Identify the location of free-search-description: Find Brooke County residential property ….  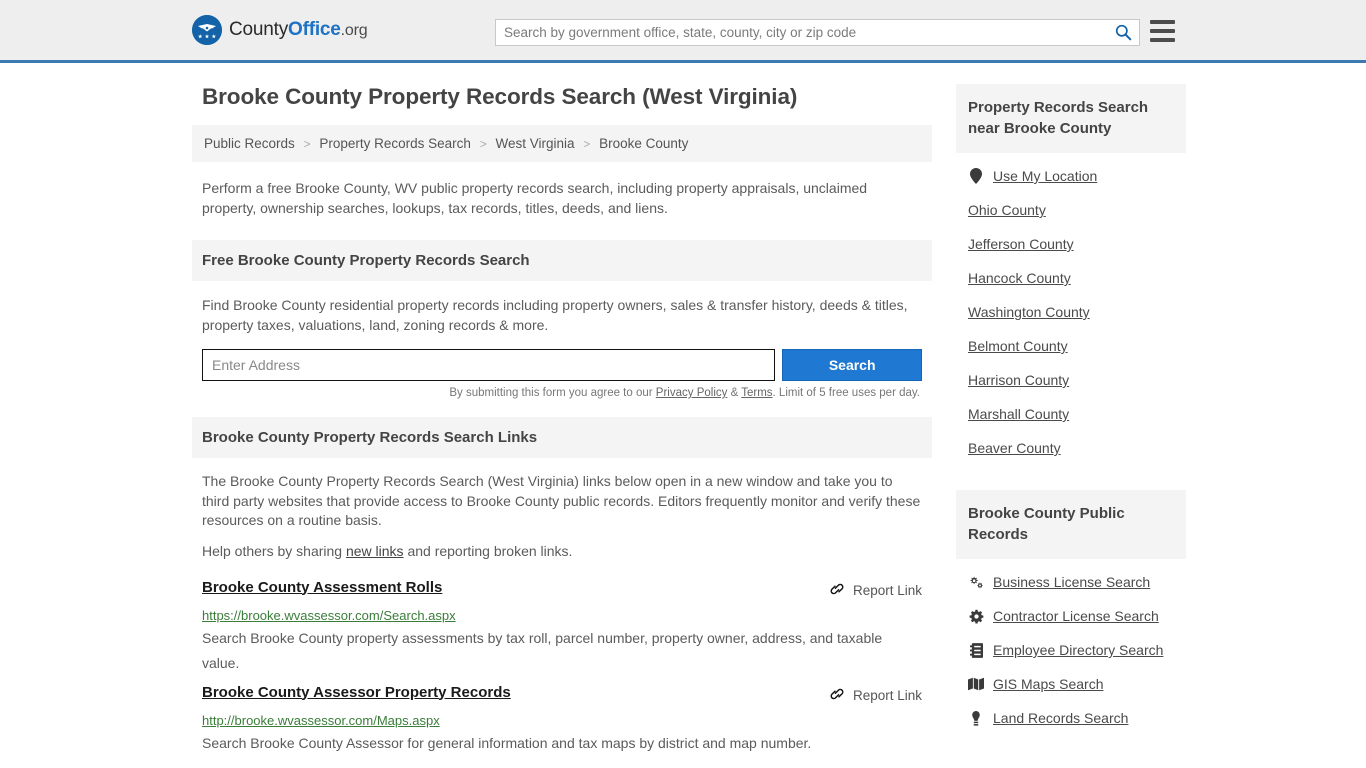
(555, 315).